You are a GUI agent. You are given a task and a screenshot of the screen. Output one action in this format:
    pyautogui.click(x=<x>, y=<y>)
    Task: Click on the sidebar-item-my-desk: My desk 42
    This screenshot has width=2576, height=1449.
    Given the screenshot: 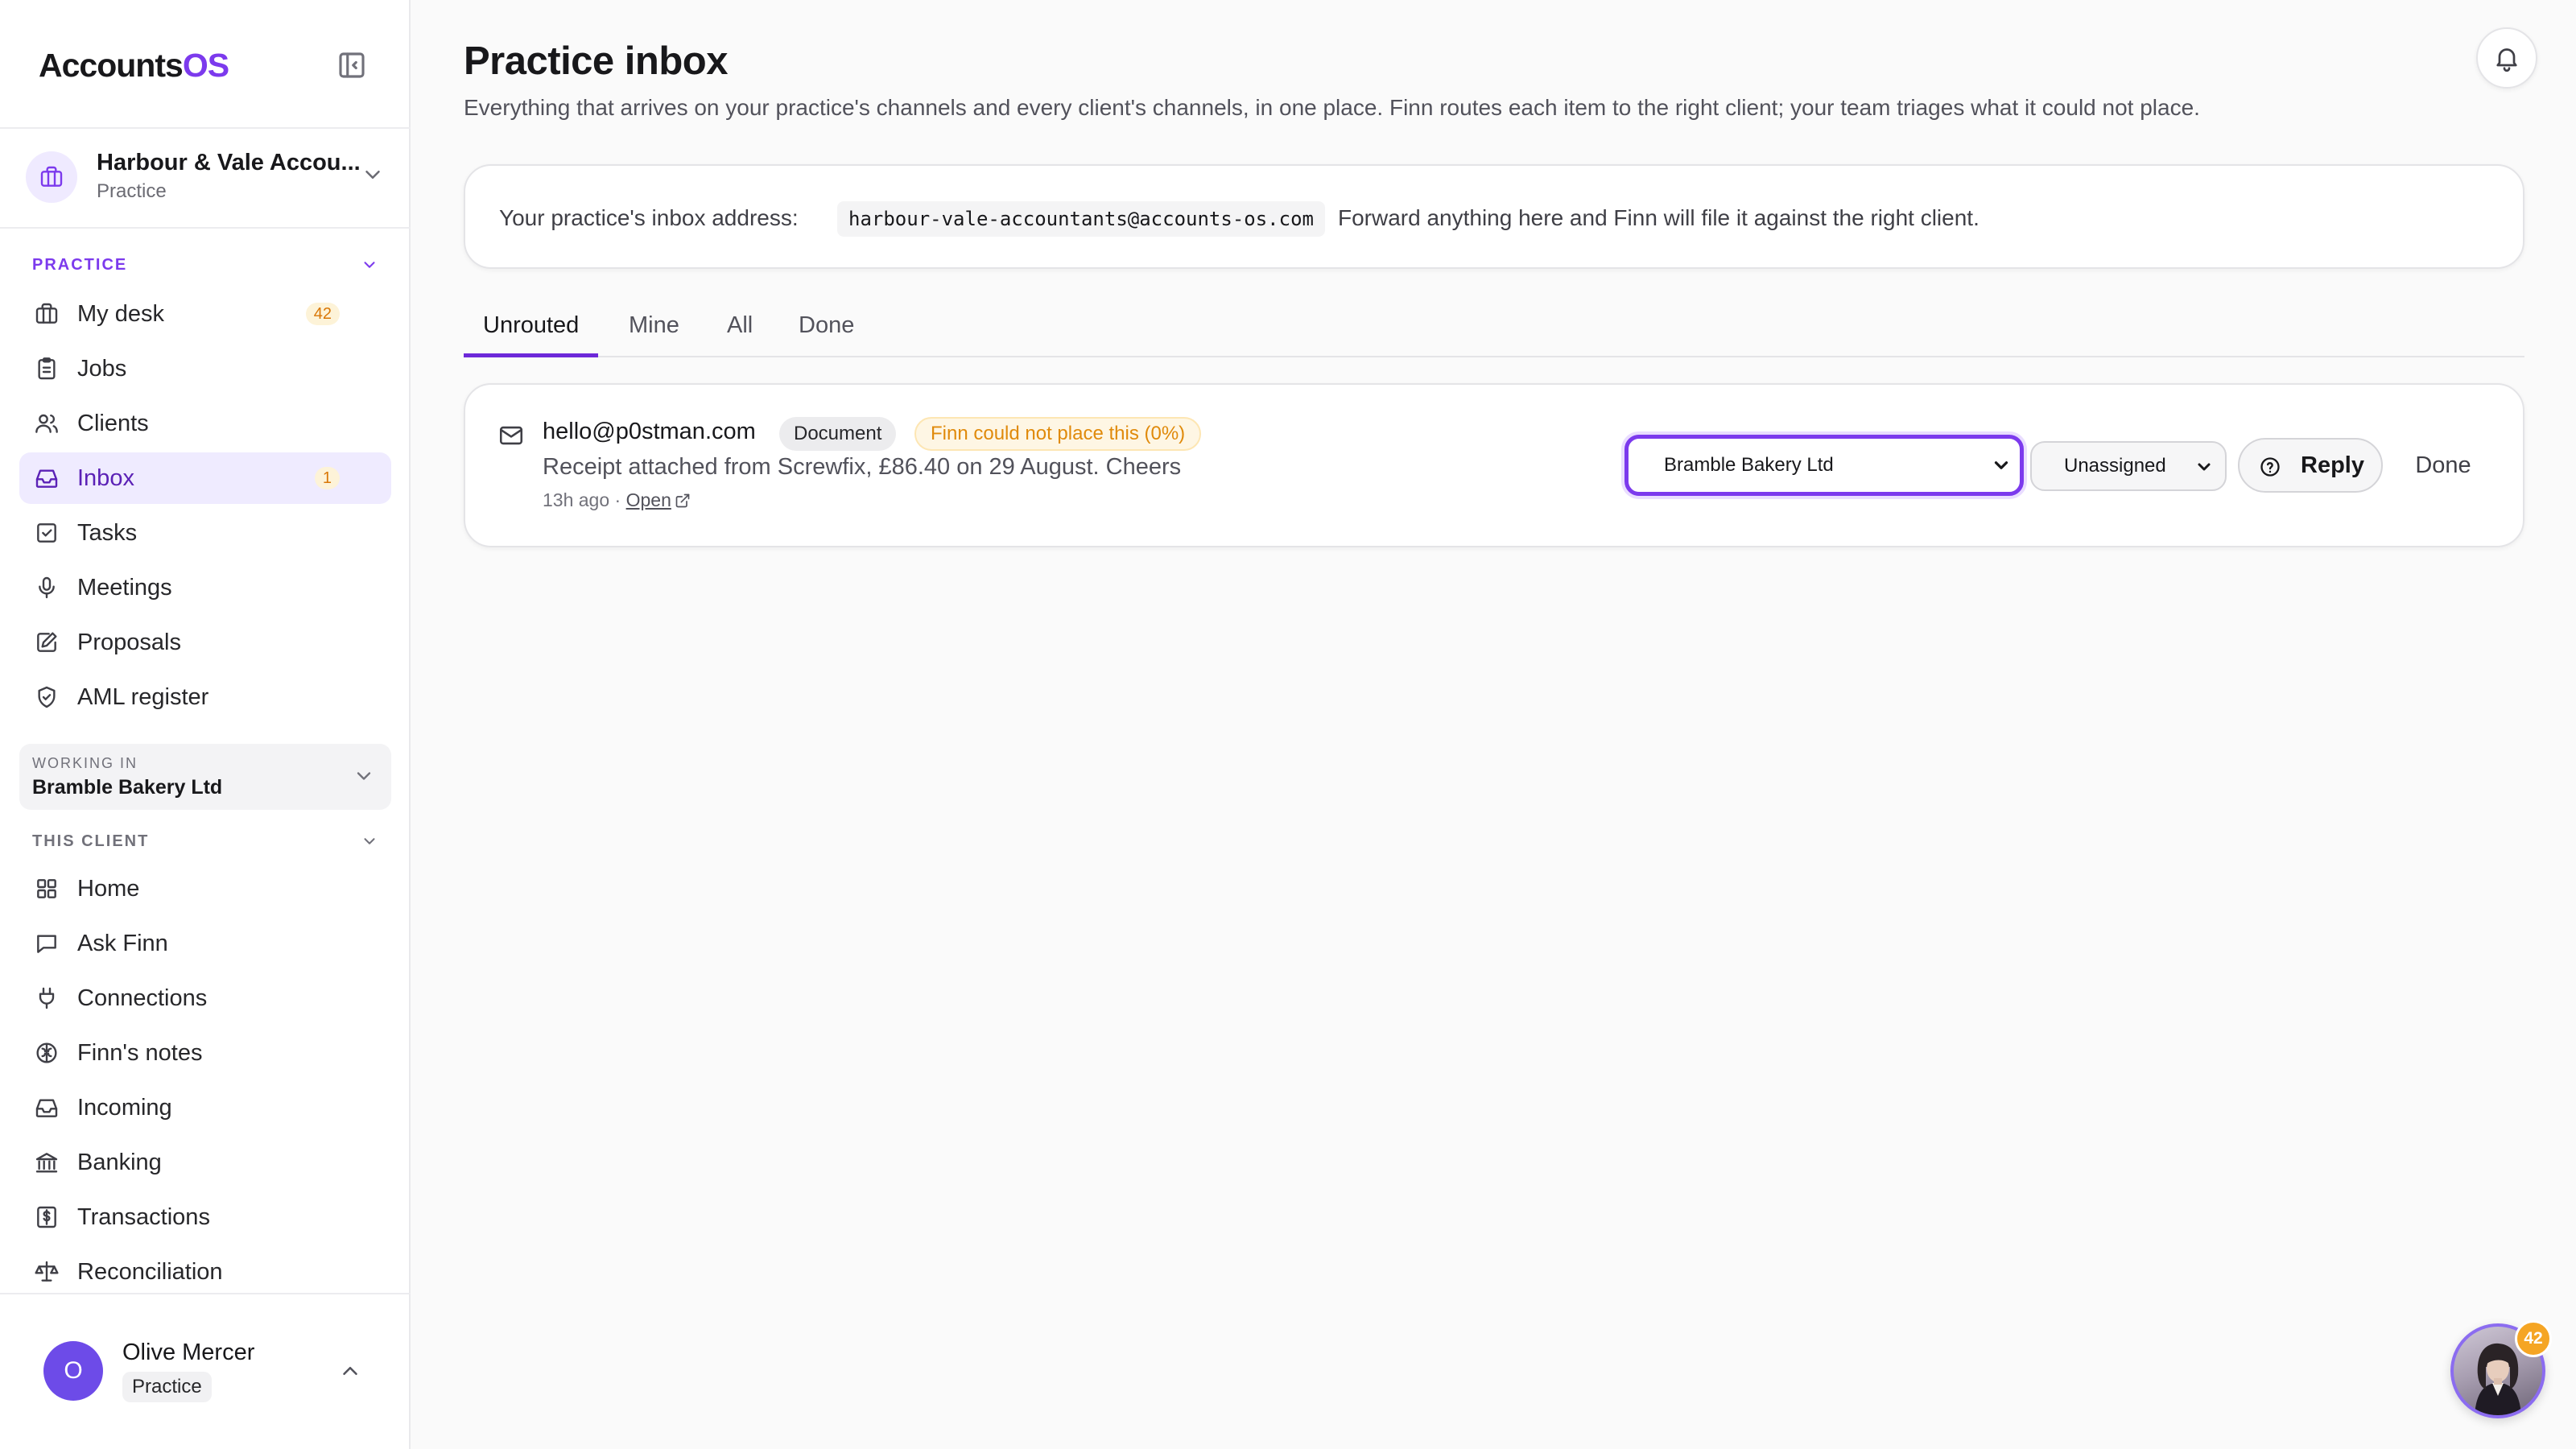 What is the action you would take?
    pyautogui.click(x=205, y=314)
    